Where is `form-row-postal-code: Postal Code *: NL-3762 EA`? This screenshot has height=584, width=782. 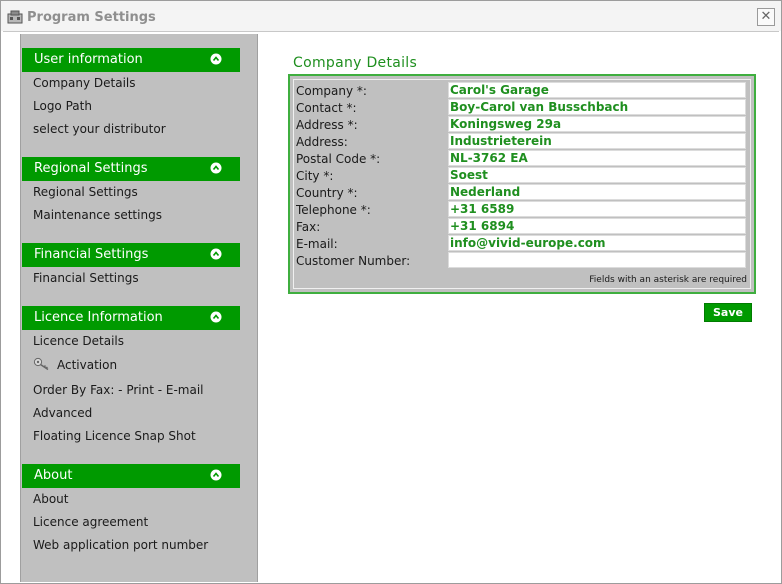
form-row-postal-code: Postal Code *: NL-3762 EA is located at coordinates (524, 158).